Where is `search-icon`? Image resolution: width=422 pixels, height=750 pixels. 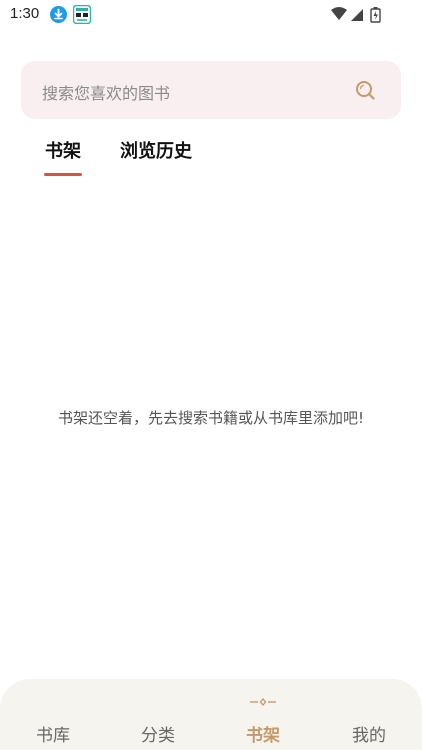
search-icon is located at coordinates (365, 90).